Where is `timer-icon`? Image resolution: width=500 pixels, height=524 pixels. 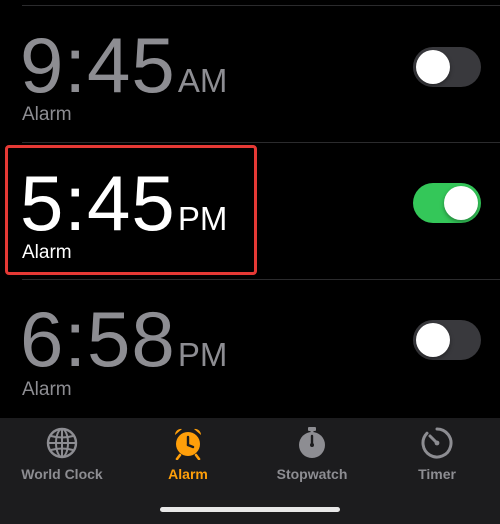 timer-icon is located at coordinates (437, 443).